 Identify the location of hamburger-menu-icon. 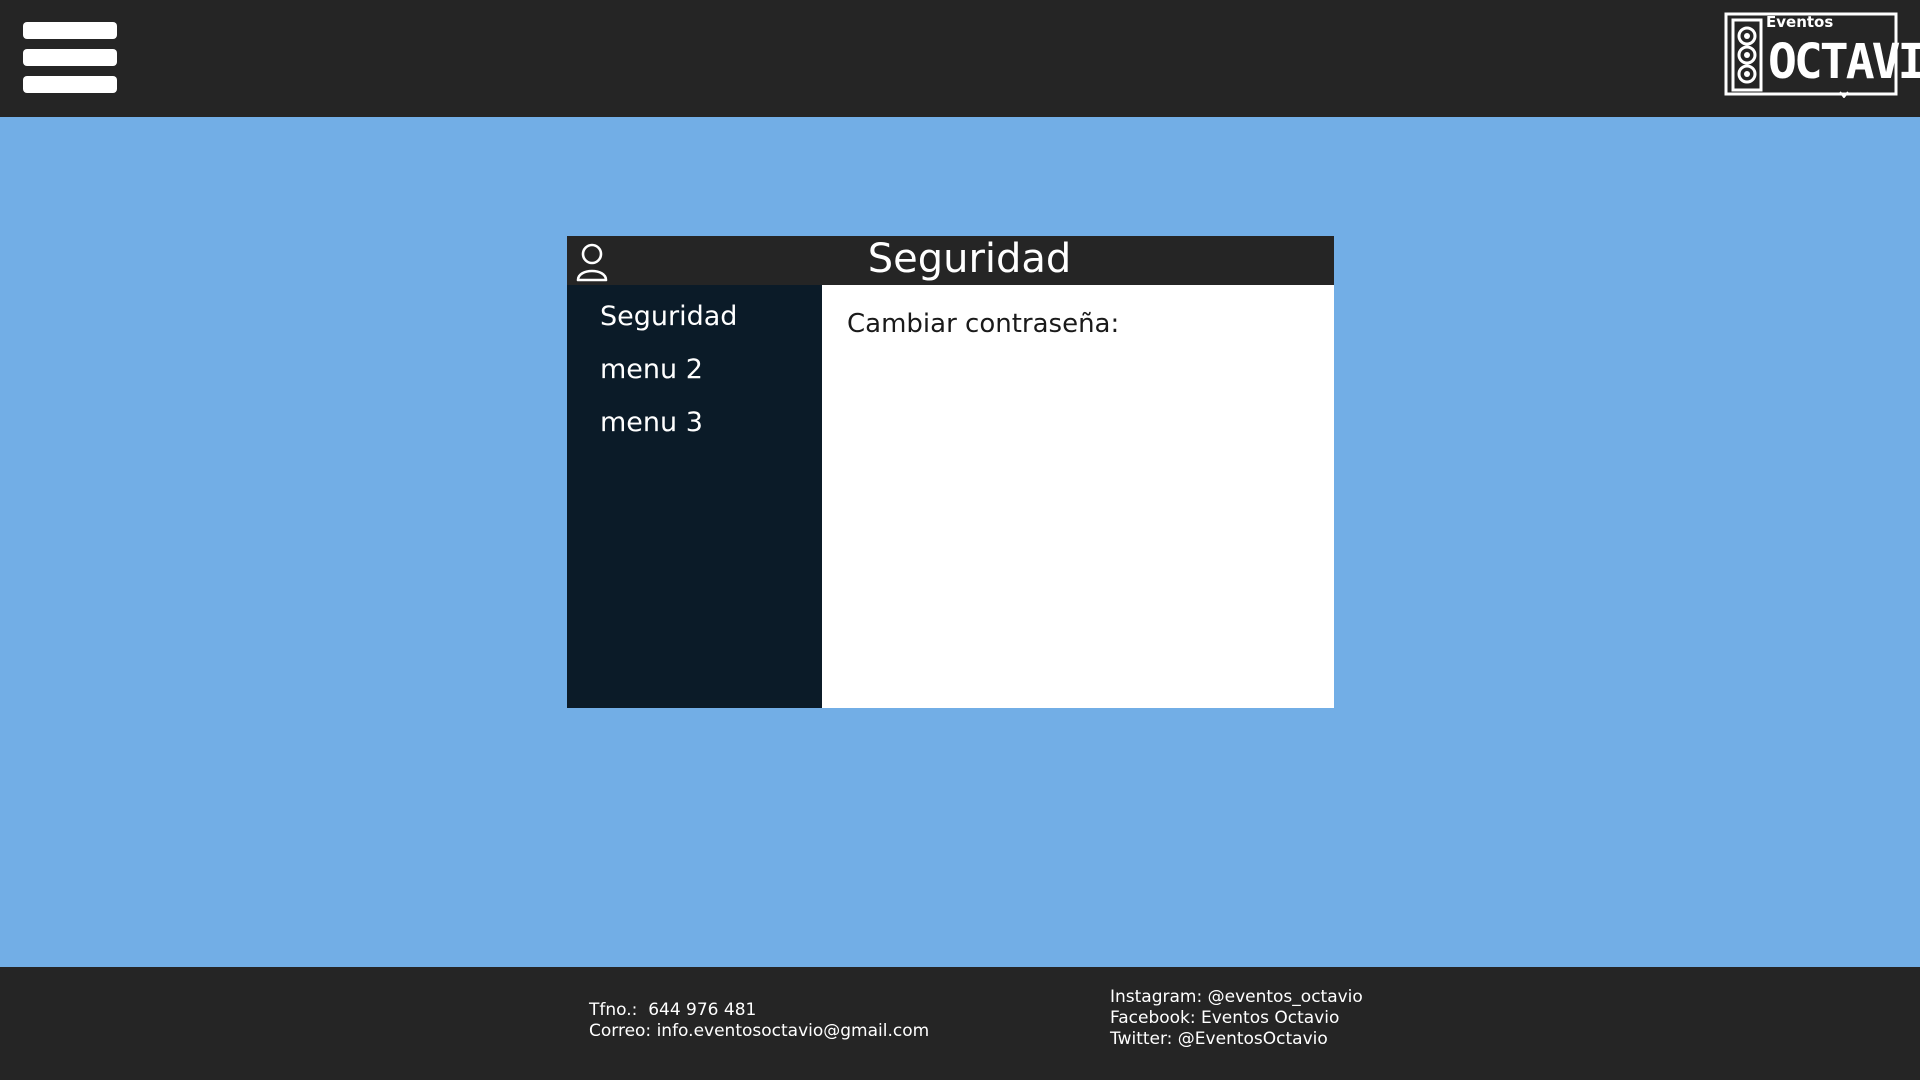
(70, 58).